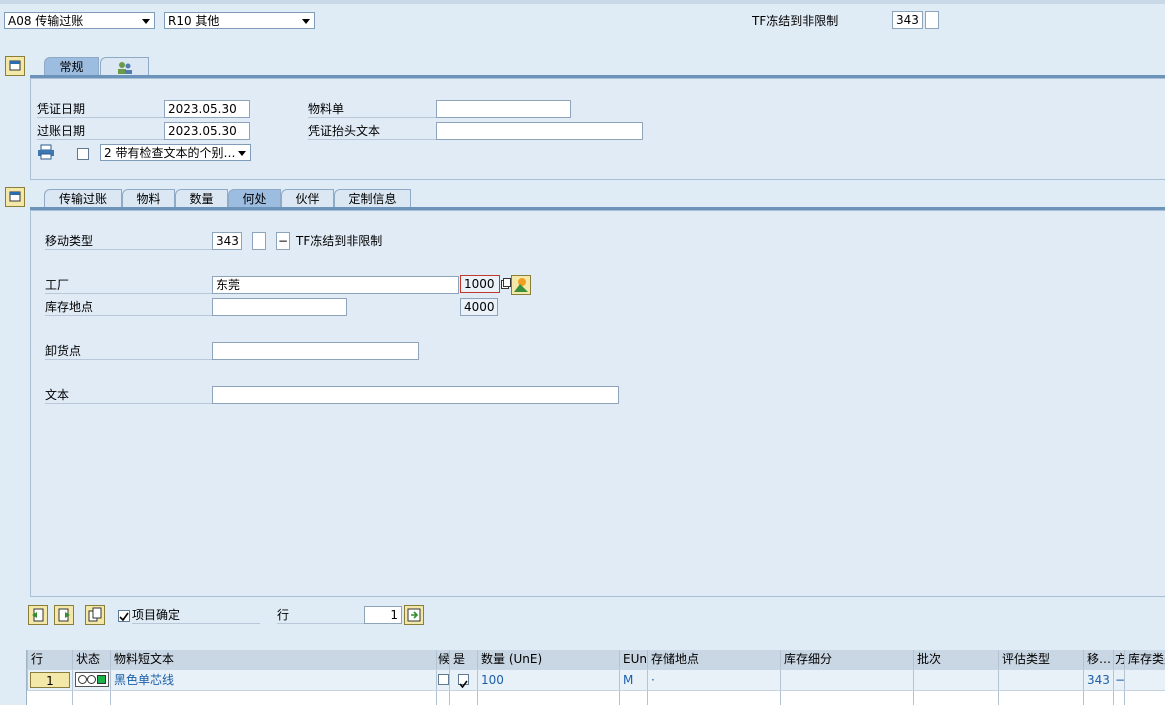 The height and width of the screenshot is (705, 1165). I want to click on plant-code-field: 1000, so click(480, 284).